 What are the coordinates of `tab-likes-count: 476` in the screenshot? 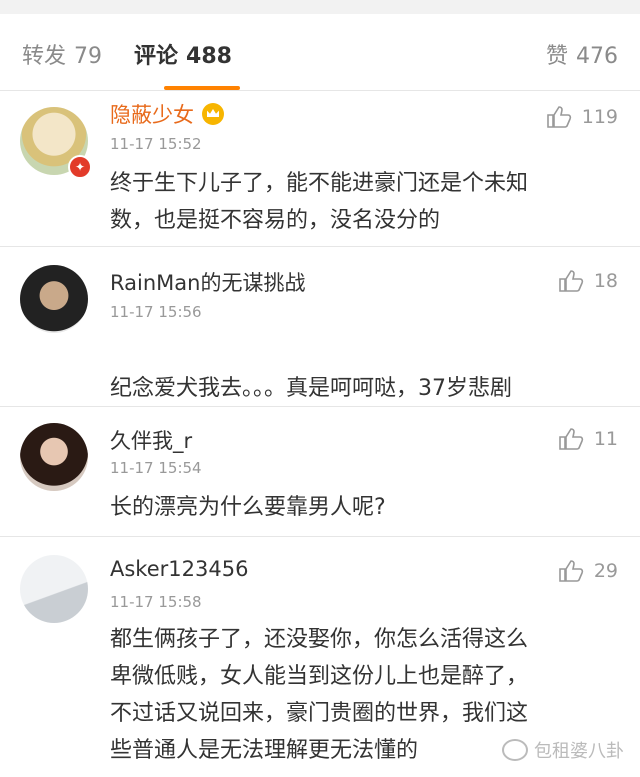 It's located at (597, 56).